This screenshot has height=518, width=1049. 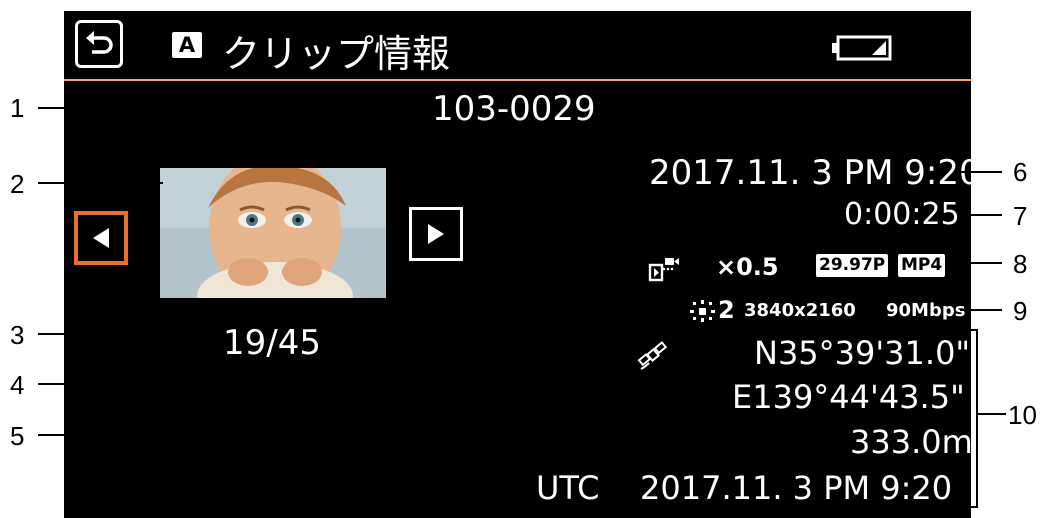 I want to click on callout-8: 8, so click(x=1020, y=264).